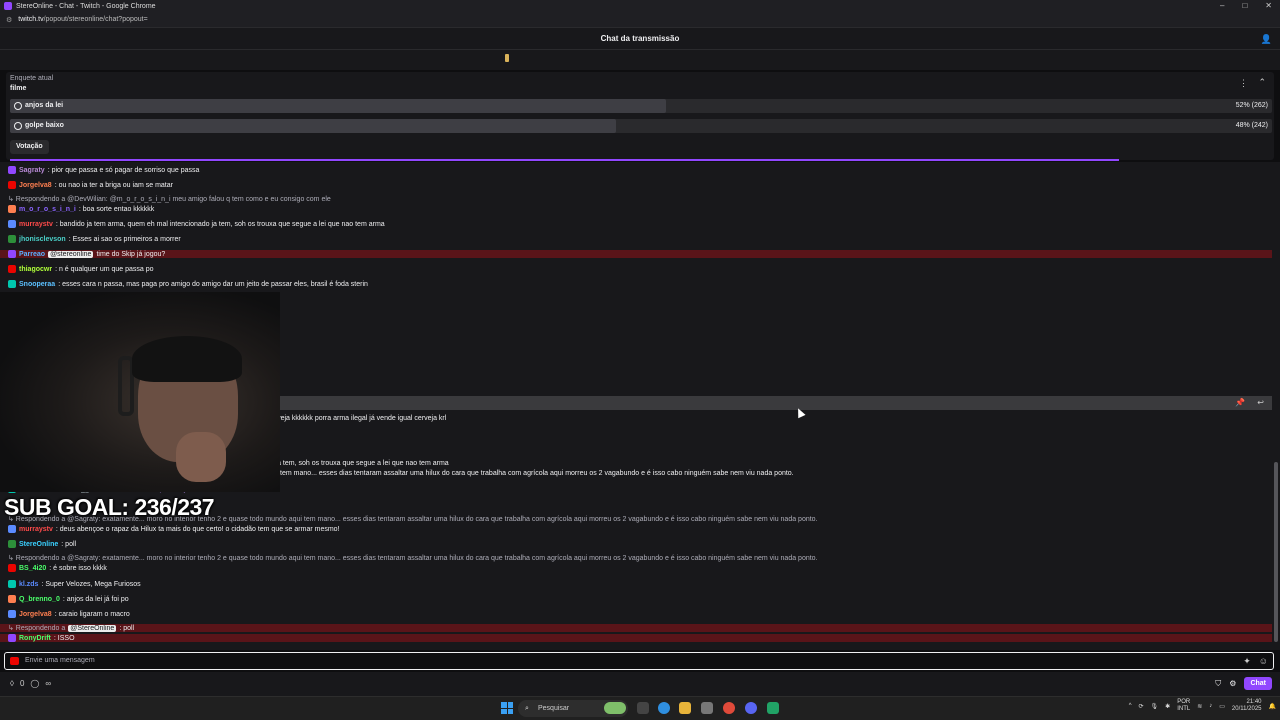 The height and width of the screenshot is (720, 1280). What do you see at coordinates (1222, 706) in the screenshot?
I see `battery-icon: ▭` at bounding box center [1222, 706].